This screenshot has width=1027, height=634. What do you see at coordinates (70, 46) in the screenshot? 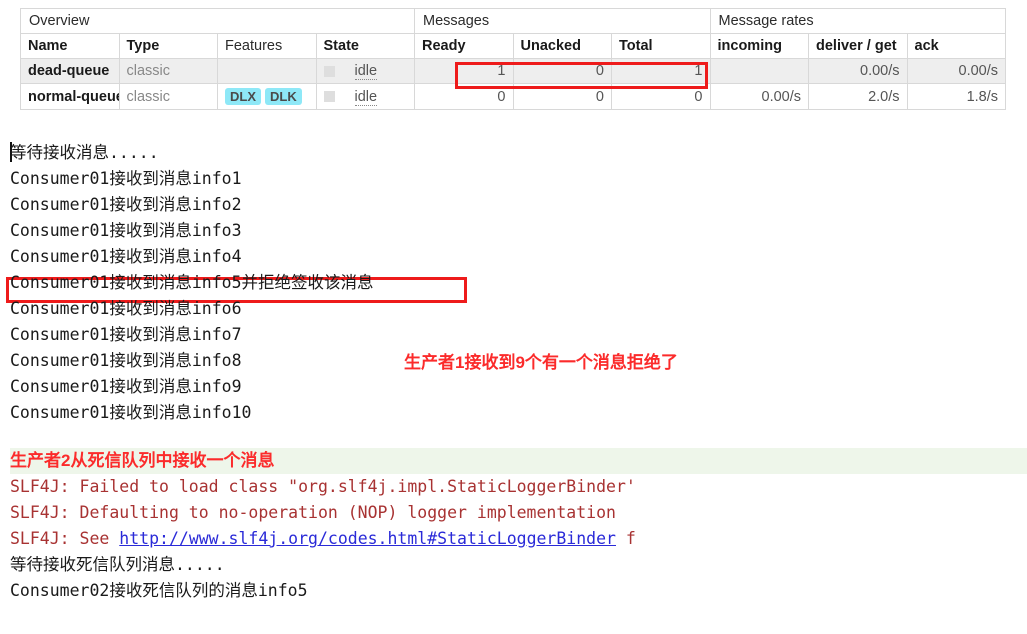
I see `column-header-name: Name` at bounding box center [70, 46].